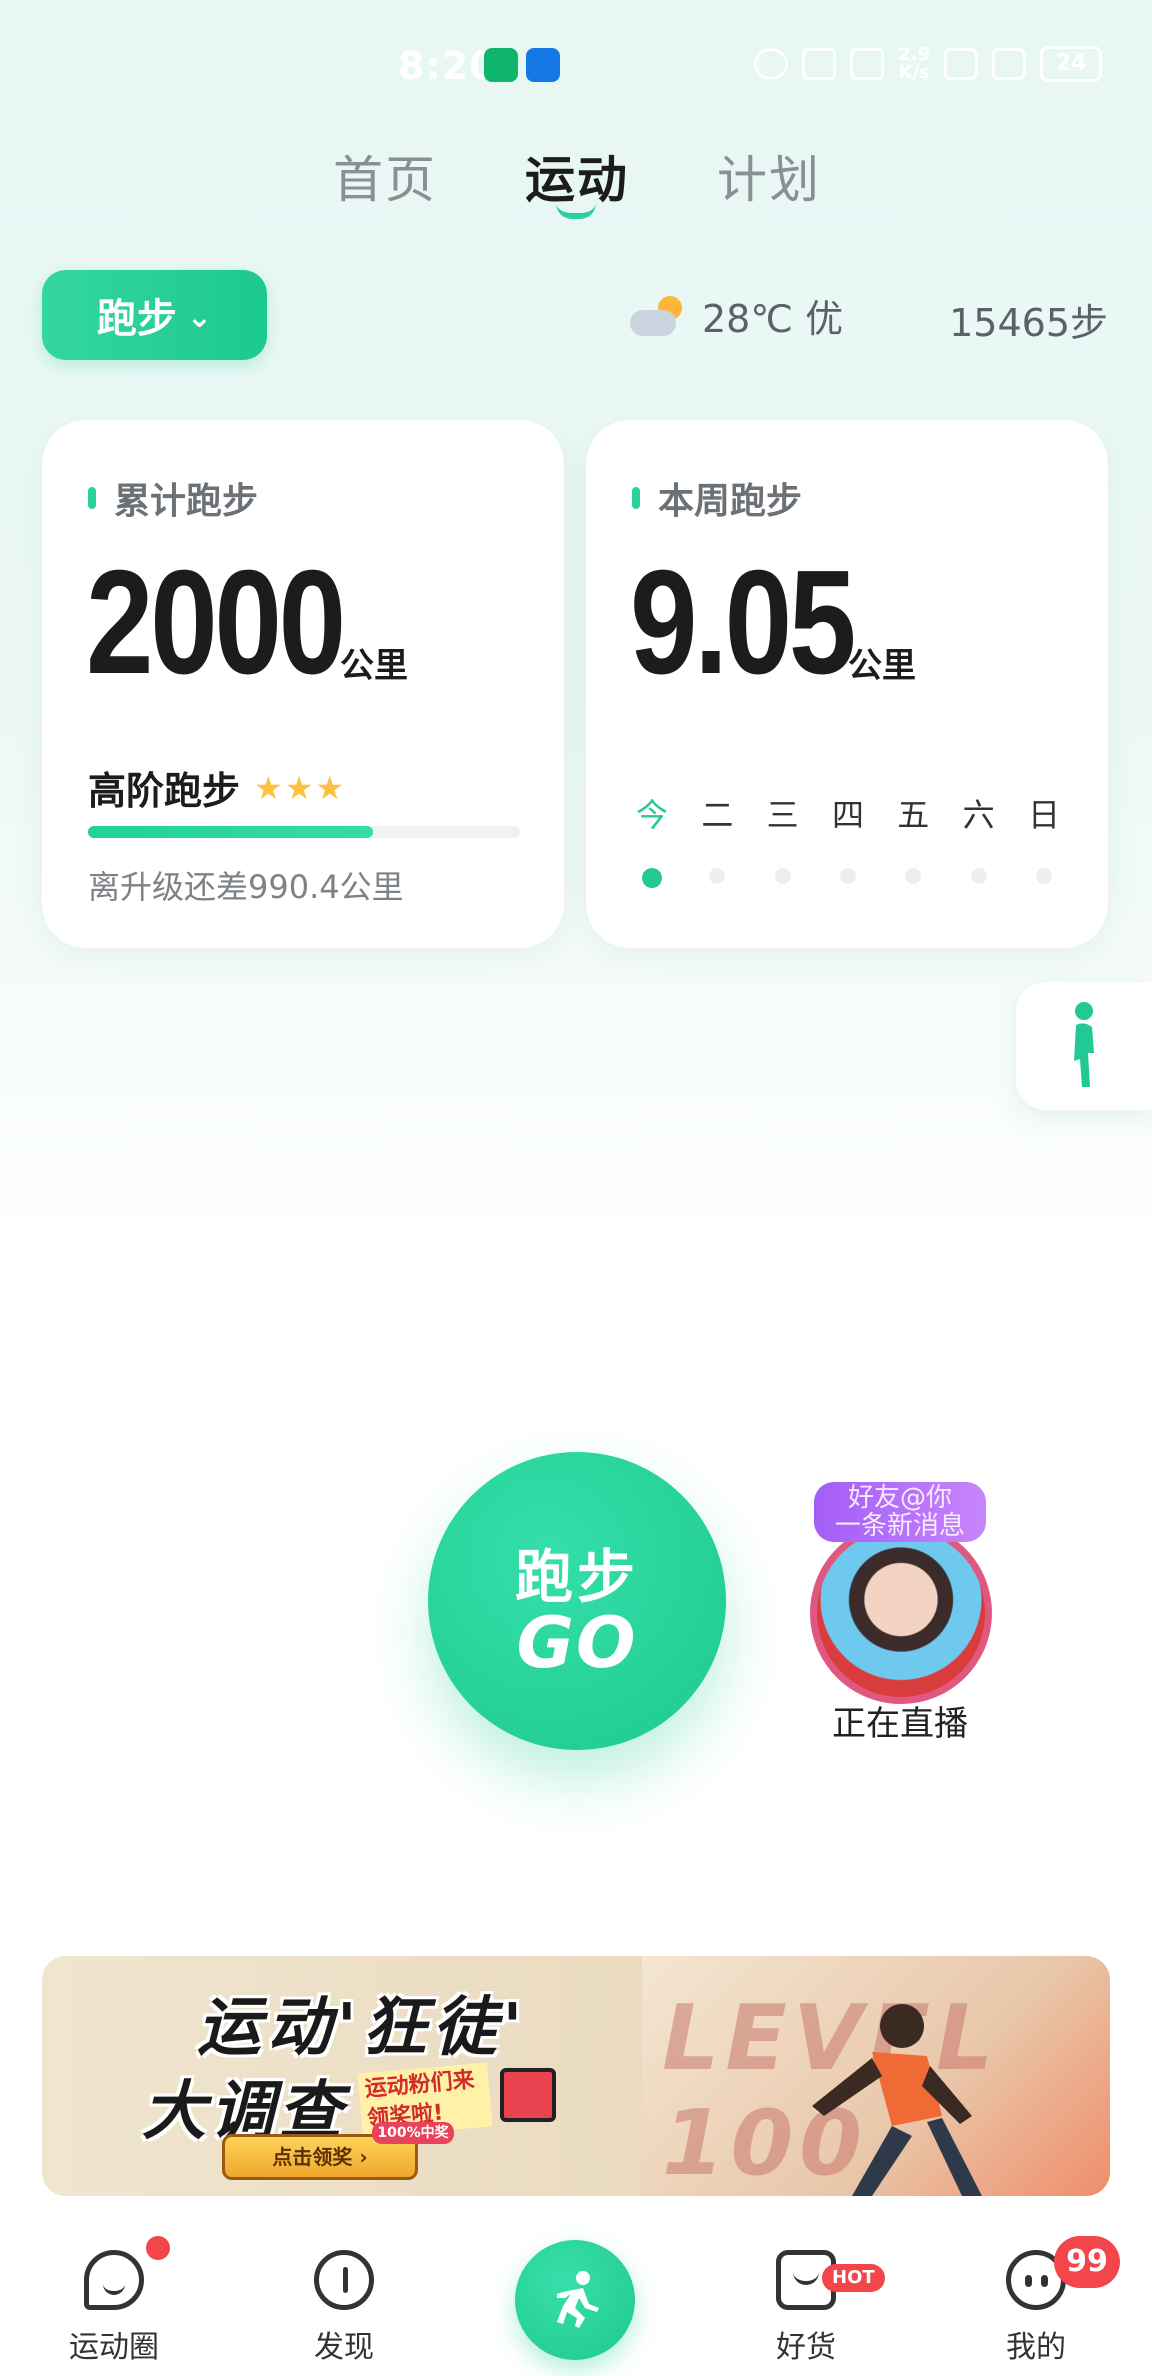 This screenshot has height=2376, width=1152. I want to click on chevron-down-icon: ⌄, so click(199, 317).